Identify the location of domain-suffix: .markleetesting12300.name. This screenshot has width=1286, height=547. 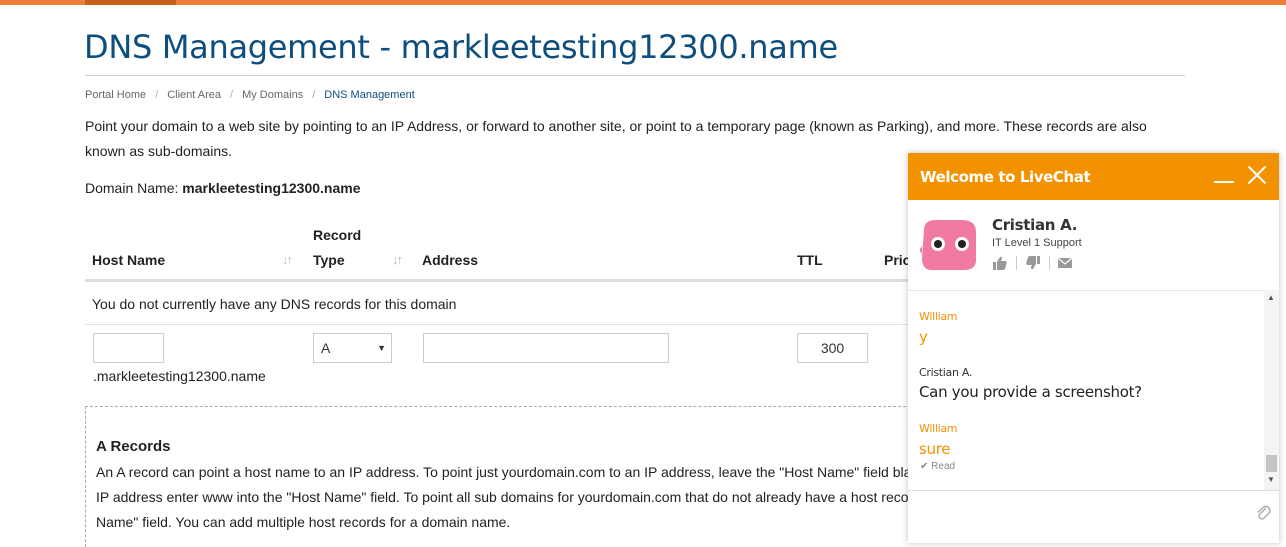
(179, 376).